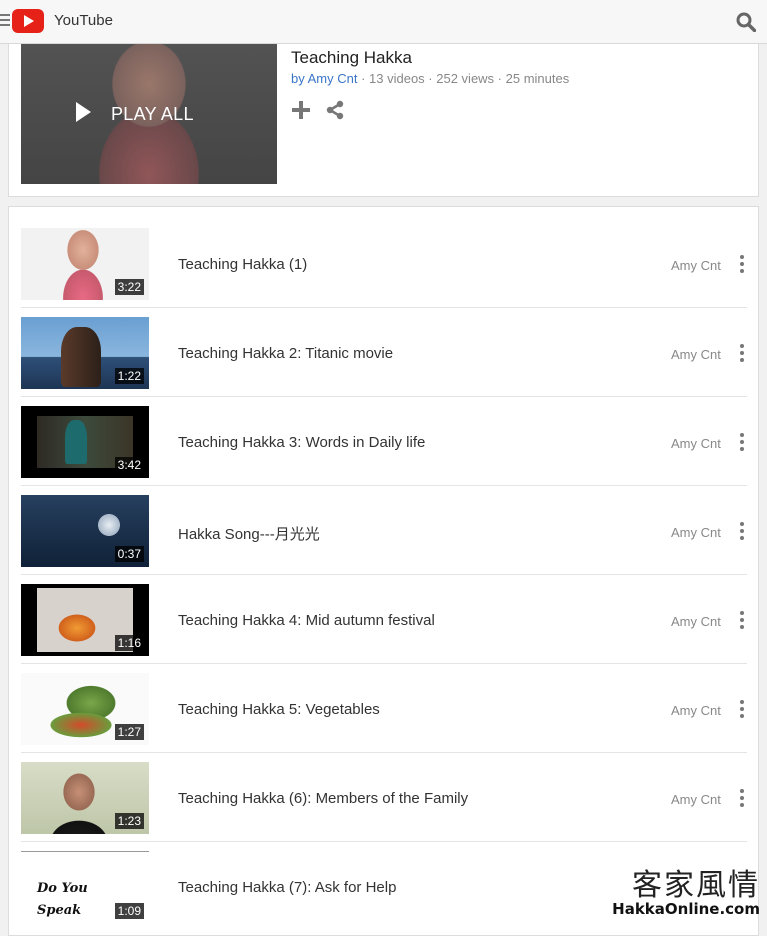 This screenshot has height=936, width=767. I want to click on video-title: Teaching Hakka (1), so click(242, 264).